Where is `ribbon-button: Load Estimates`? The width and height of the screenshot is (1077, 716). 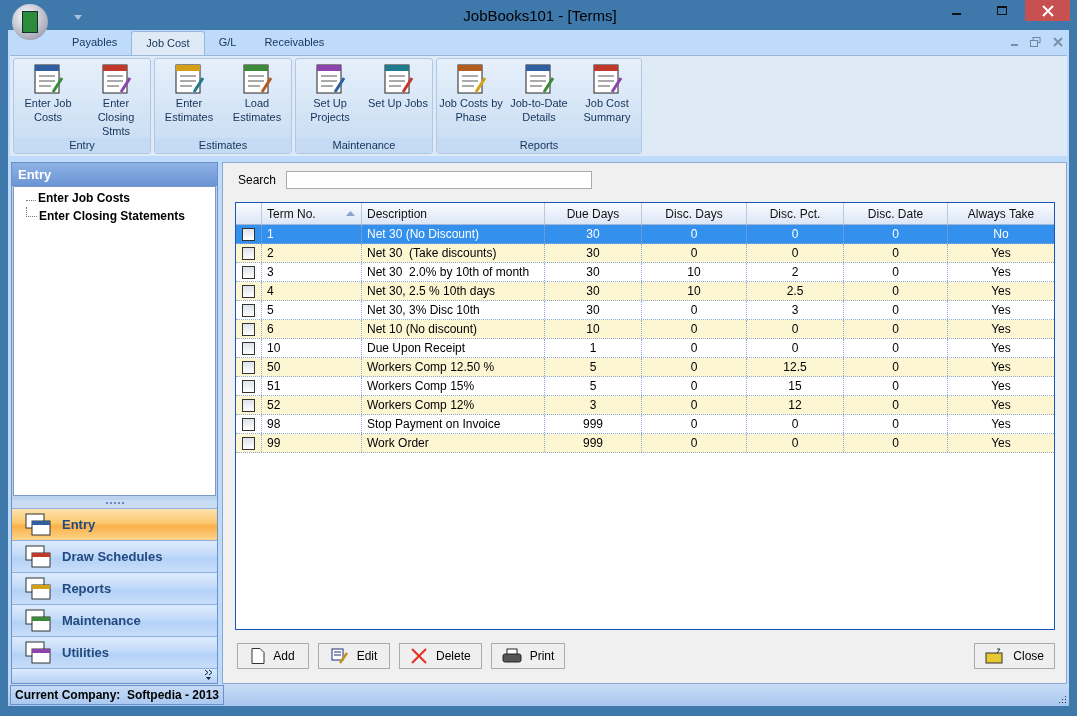 ribbon-button: Load Estimates is located at coordinates (257, 98).